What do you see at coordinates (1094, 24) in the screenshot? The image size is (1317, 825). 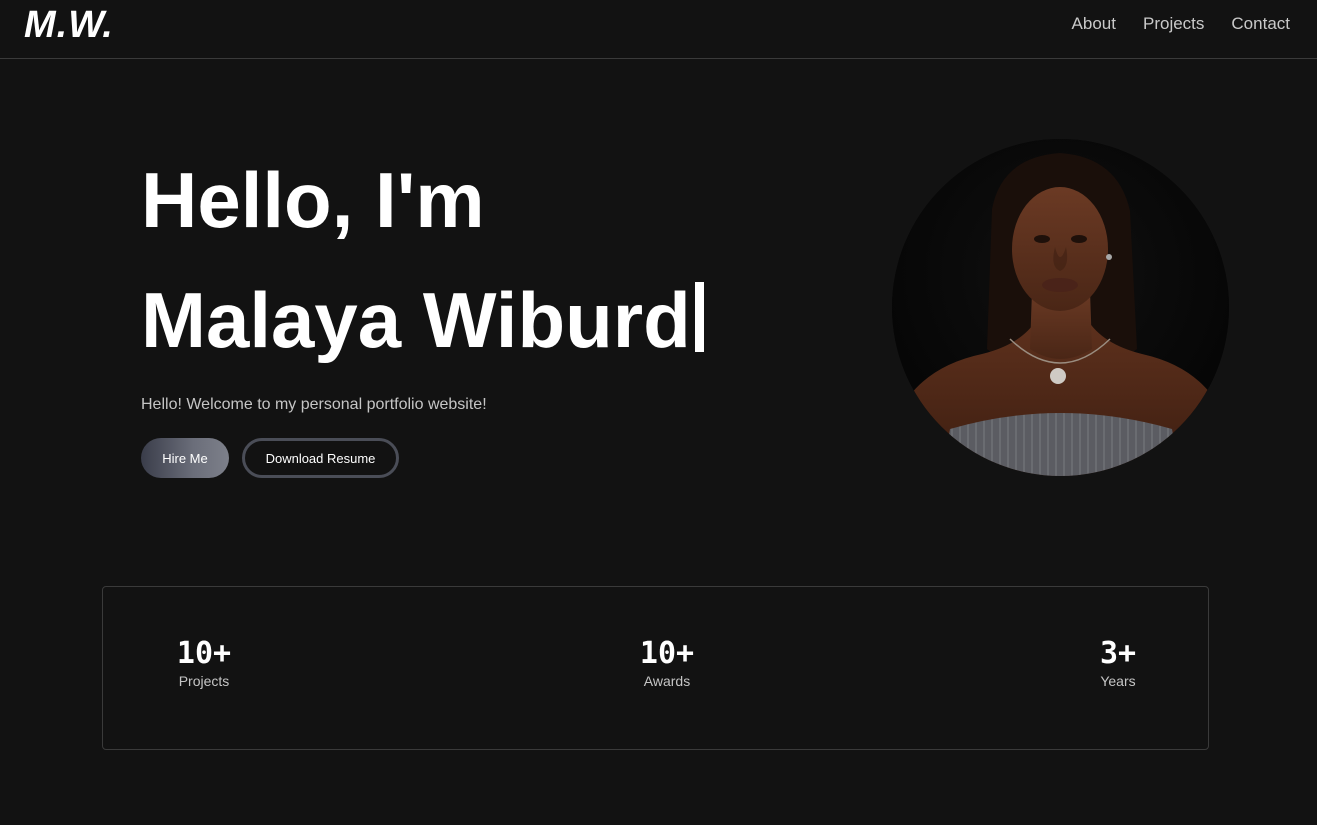 I see `nav-link-about: About` at bounding box center [1094, 24].